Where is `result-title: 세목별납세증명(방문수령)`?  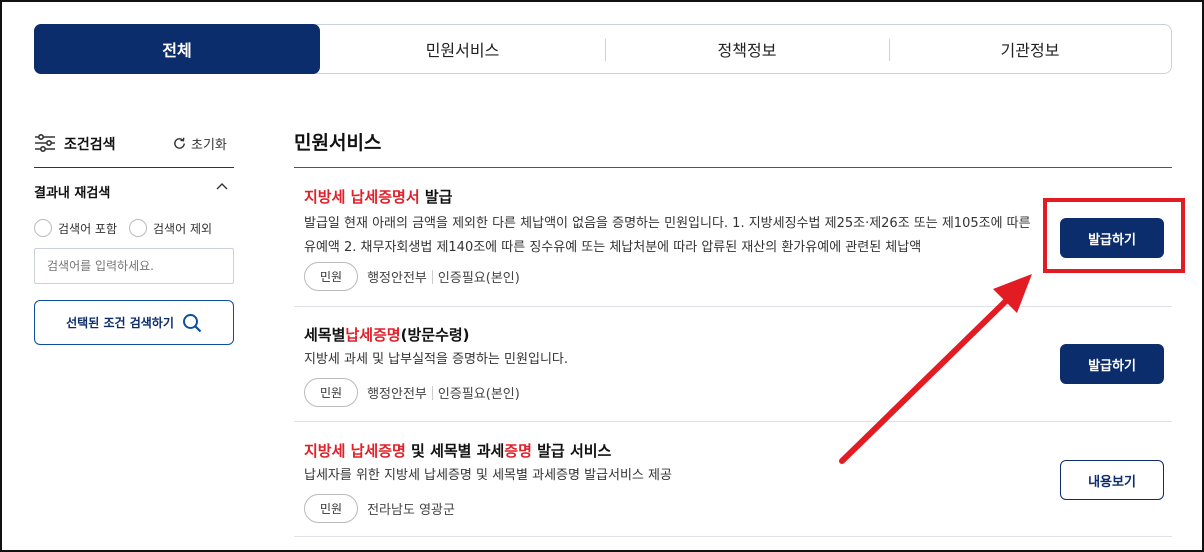
result-title: 세목별납세증명(방문수령) is located at coordinates (387, 334).